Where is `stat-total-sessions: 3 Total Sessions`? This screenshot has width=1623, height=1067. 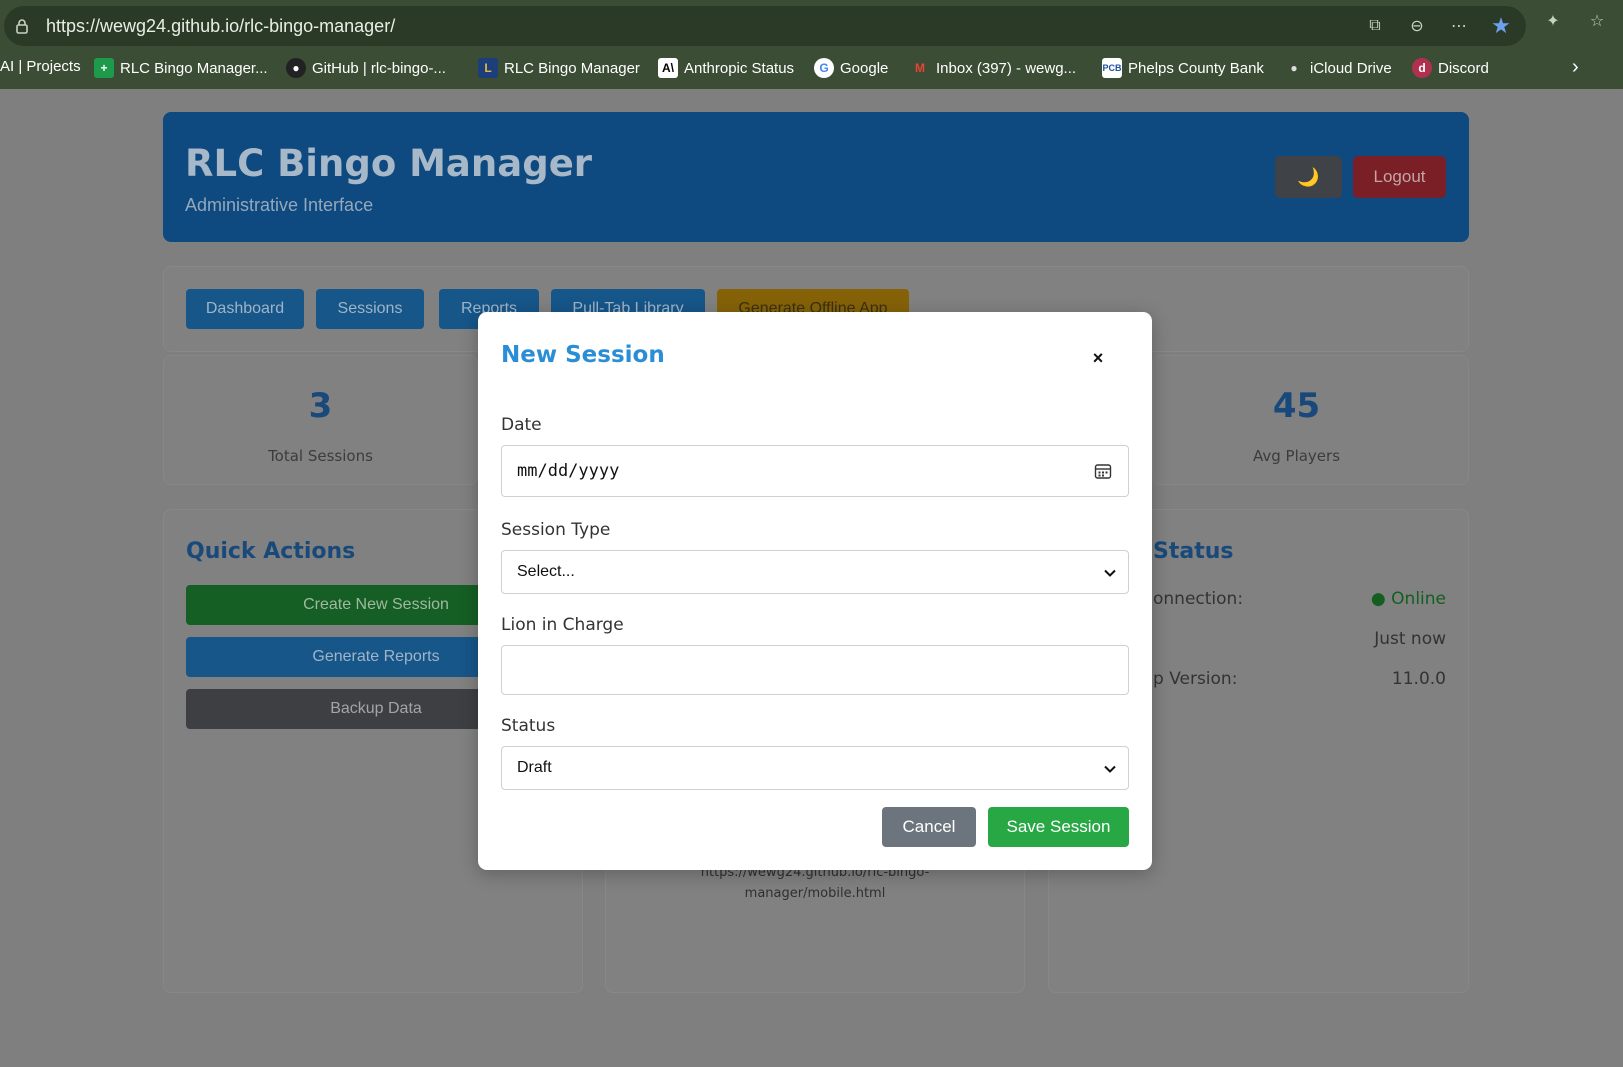 stat-total-sessions: 3 Total Sessions is located at coordinates (320, 420).